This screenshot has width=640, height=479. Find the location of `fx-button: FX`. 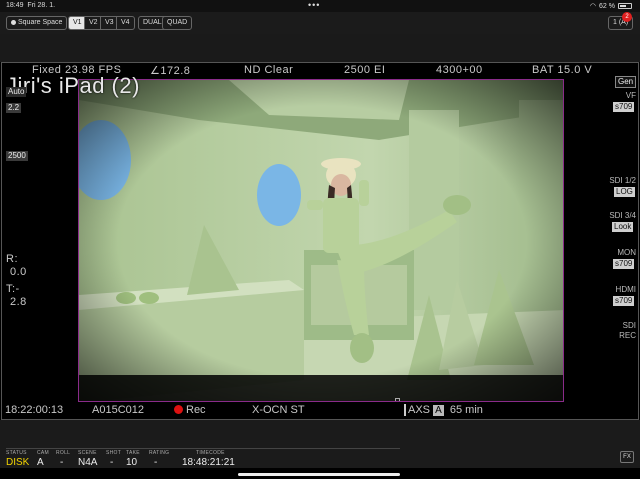

fx-button: FX is located at coordinates (627, 457).